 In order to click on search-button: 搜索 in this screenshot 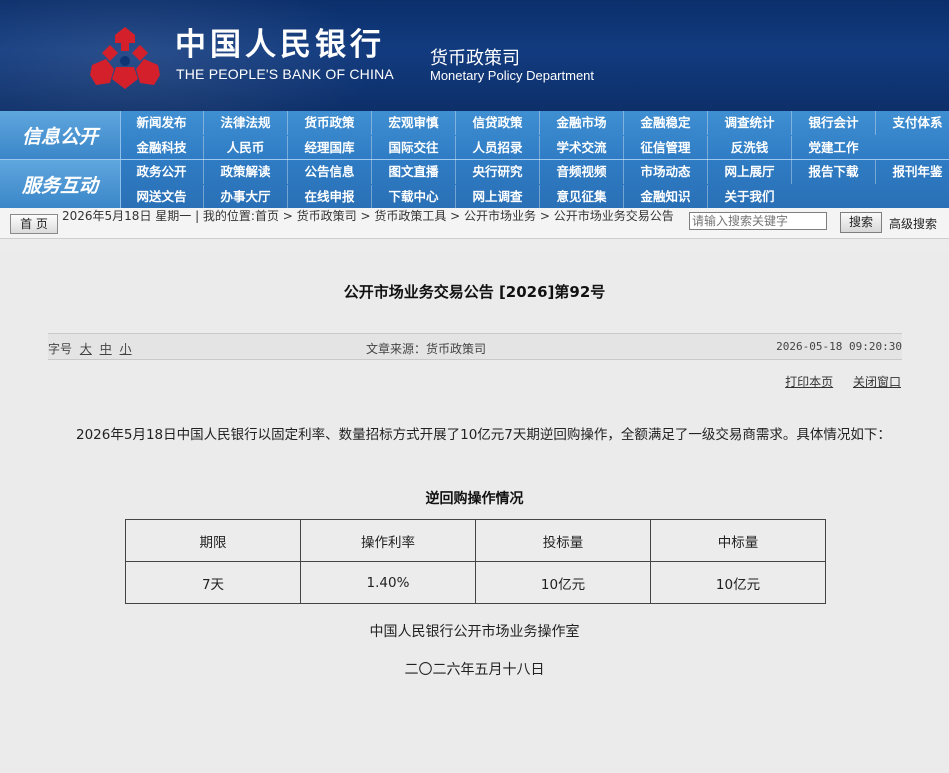, I will do `click(861, 222)`.